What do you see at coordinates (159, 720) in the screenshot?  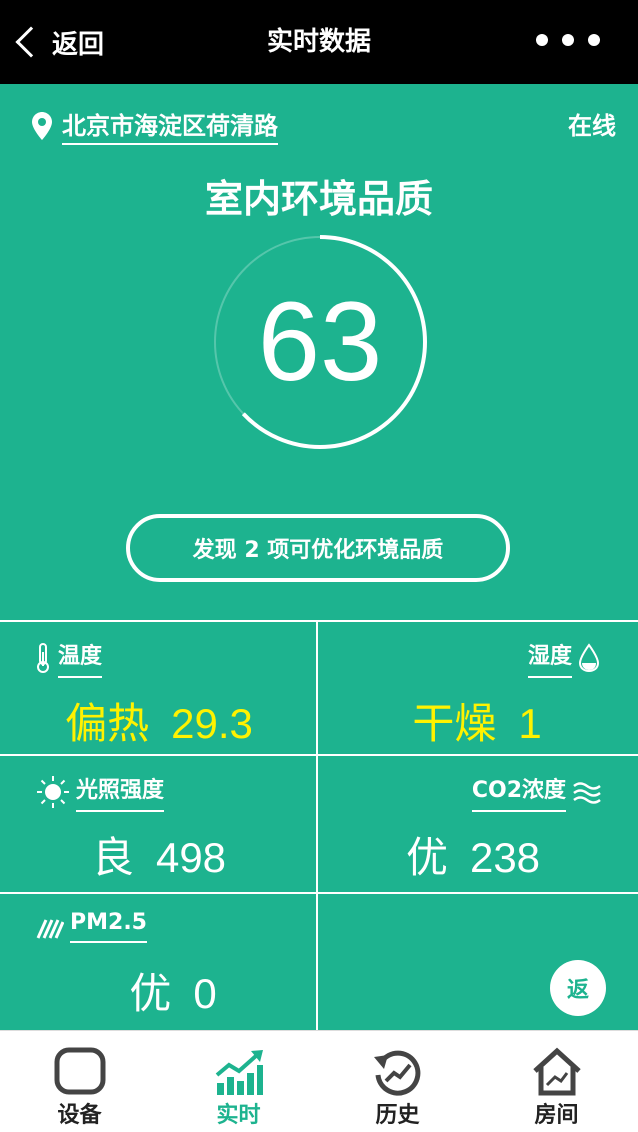 I see `metric-value: 偏热 29.3` at bounding box center [159, 720].